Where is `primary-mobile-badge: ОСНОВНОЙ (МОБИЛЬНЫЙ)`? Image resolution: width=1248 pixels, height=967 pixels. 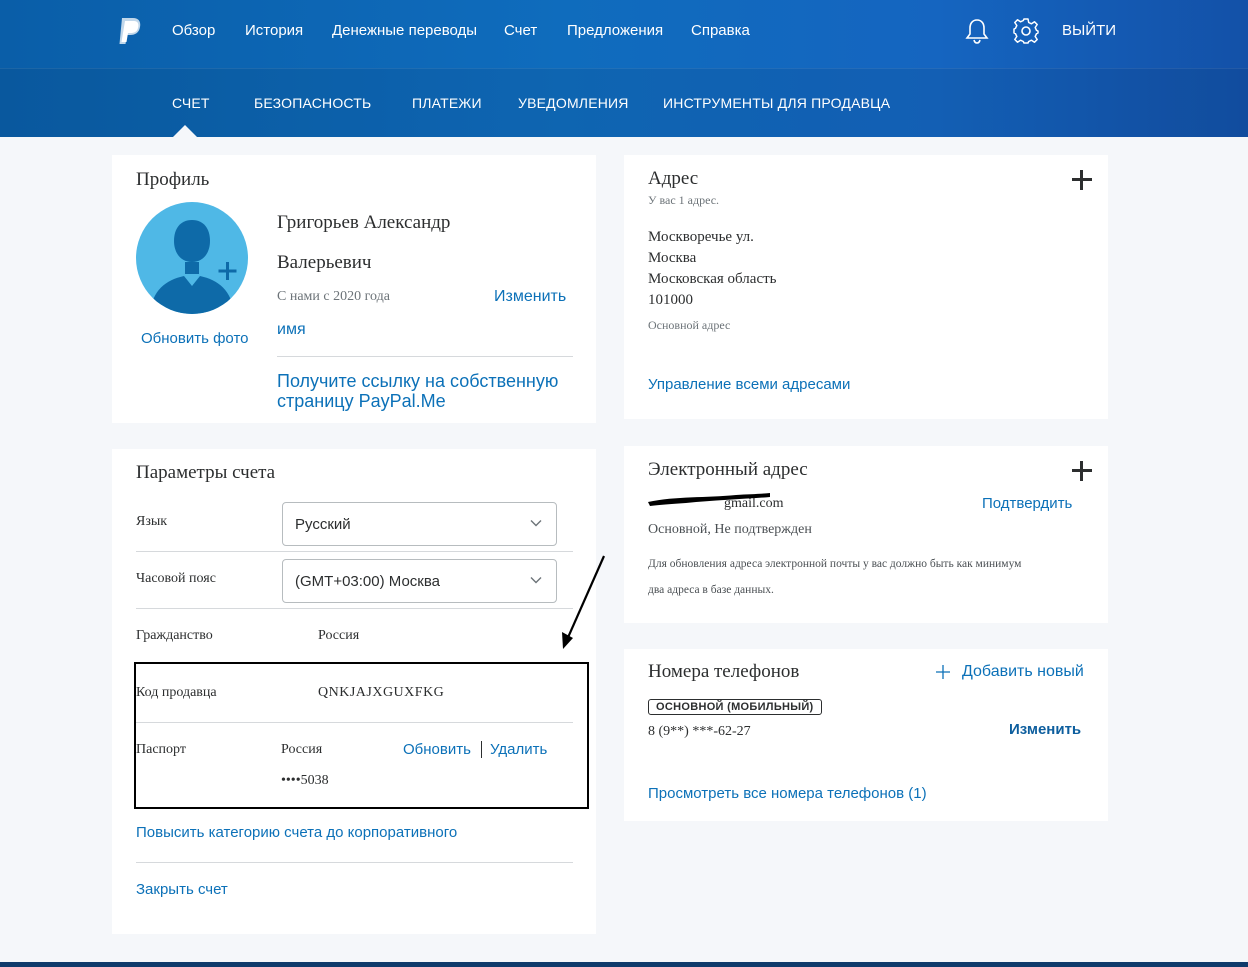
primary-mobile-badge: ОСНОВНОЙ (МОБИЛЬНЫЙ) is located at coordinates (735, 707).